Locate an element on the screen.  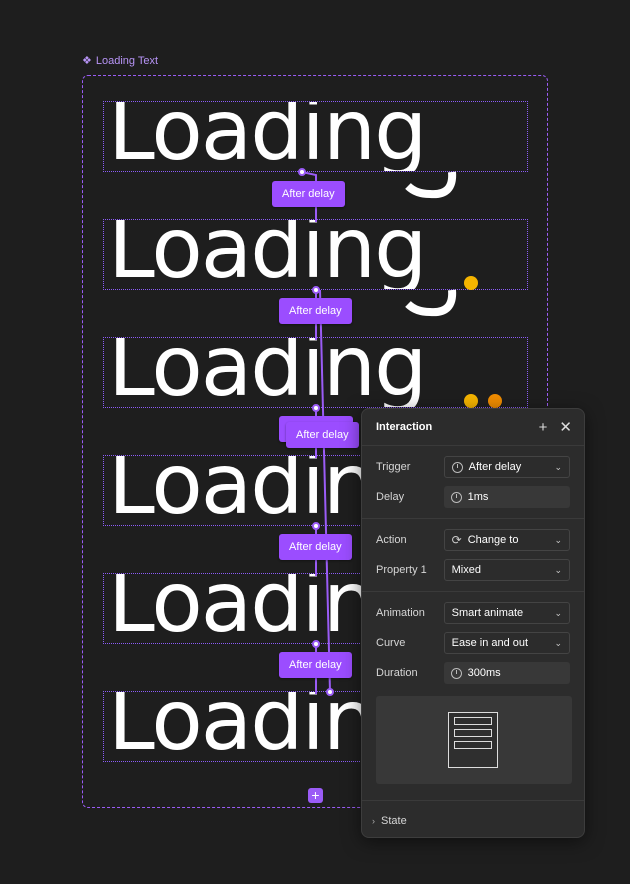
delay-value: 1ms is located at coordinates (478, 497).